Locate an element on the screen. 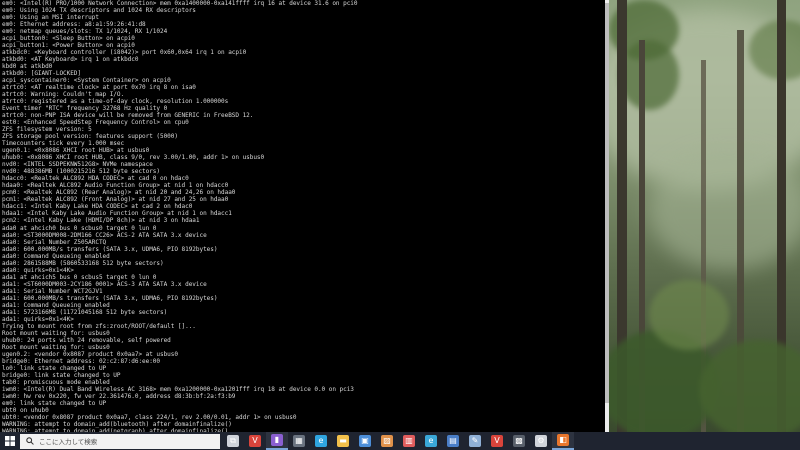 The image size is (800, 450). console-line: acpi_button0: <Sleep Button> on acpi0 is located at coordinates (68, 39).